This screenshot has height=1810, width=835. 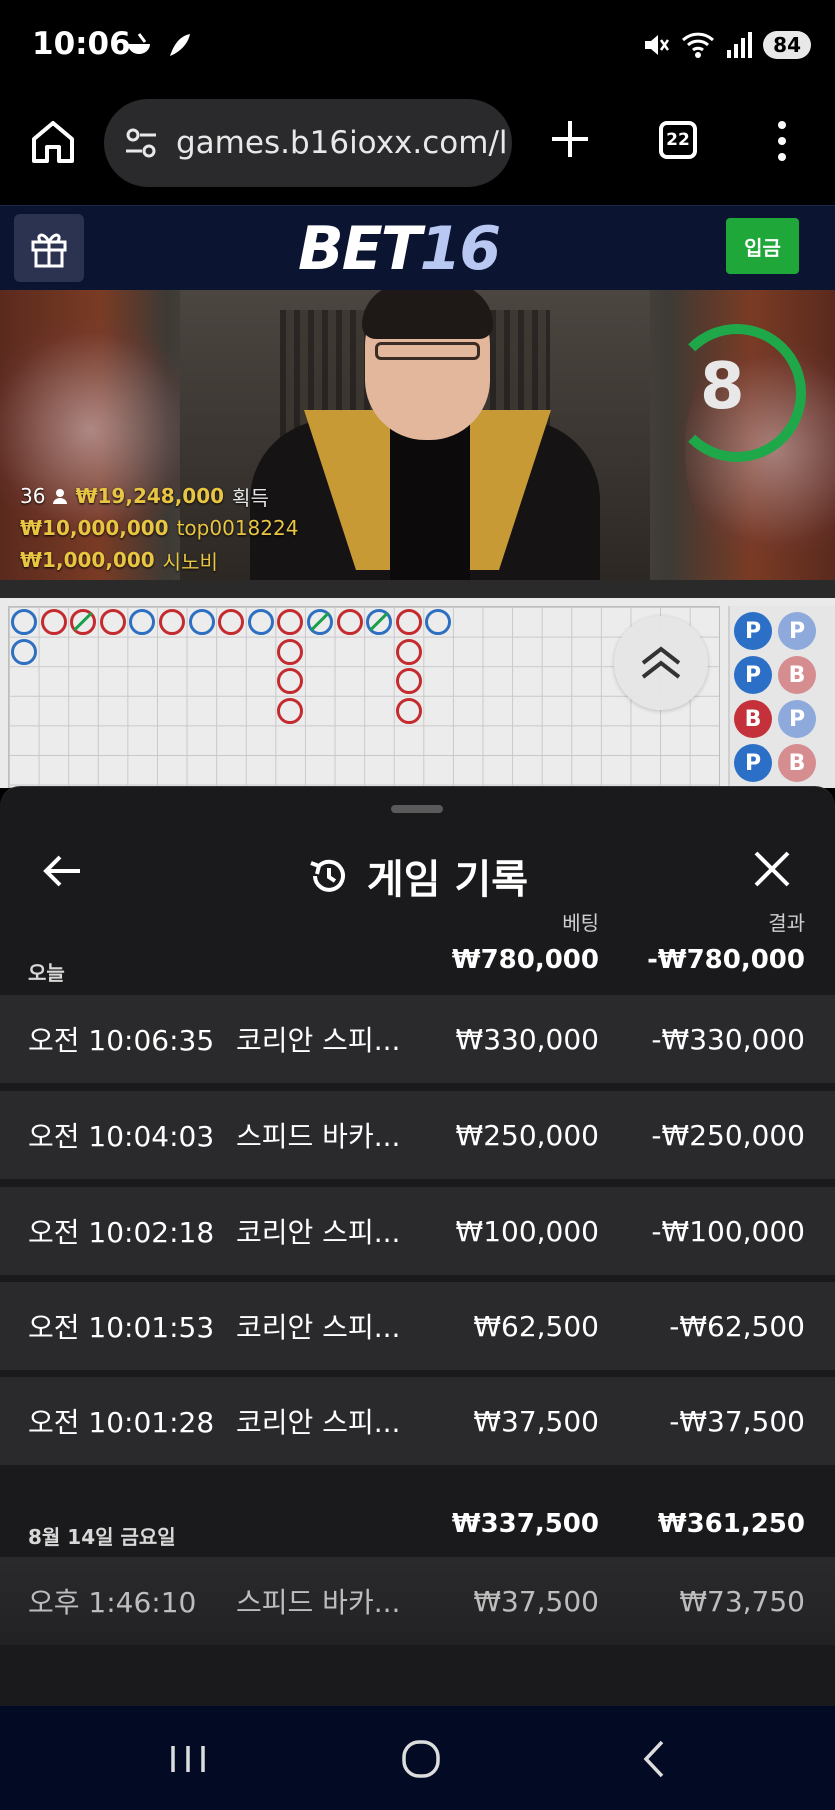 I want to click on row-result: -₩37,500, so click(x=737, y=1421).